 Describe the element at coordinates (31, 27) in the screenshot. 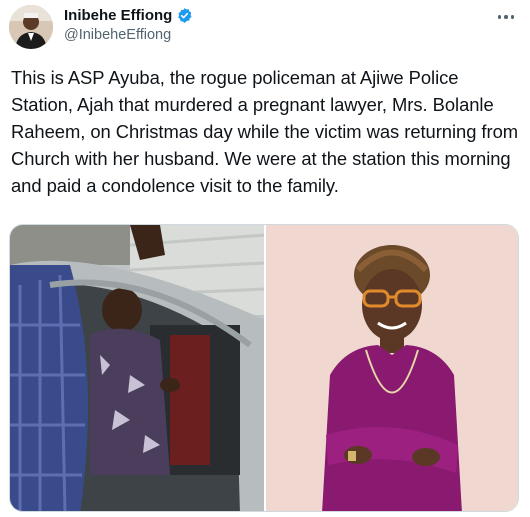

I see `author-avatar` at that location.